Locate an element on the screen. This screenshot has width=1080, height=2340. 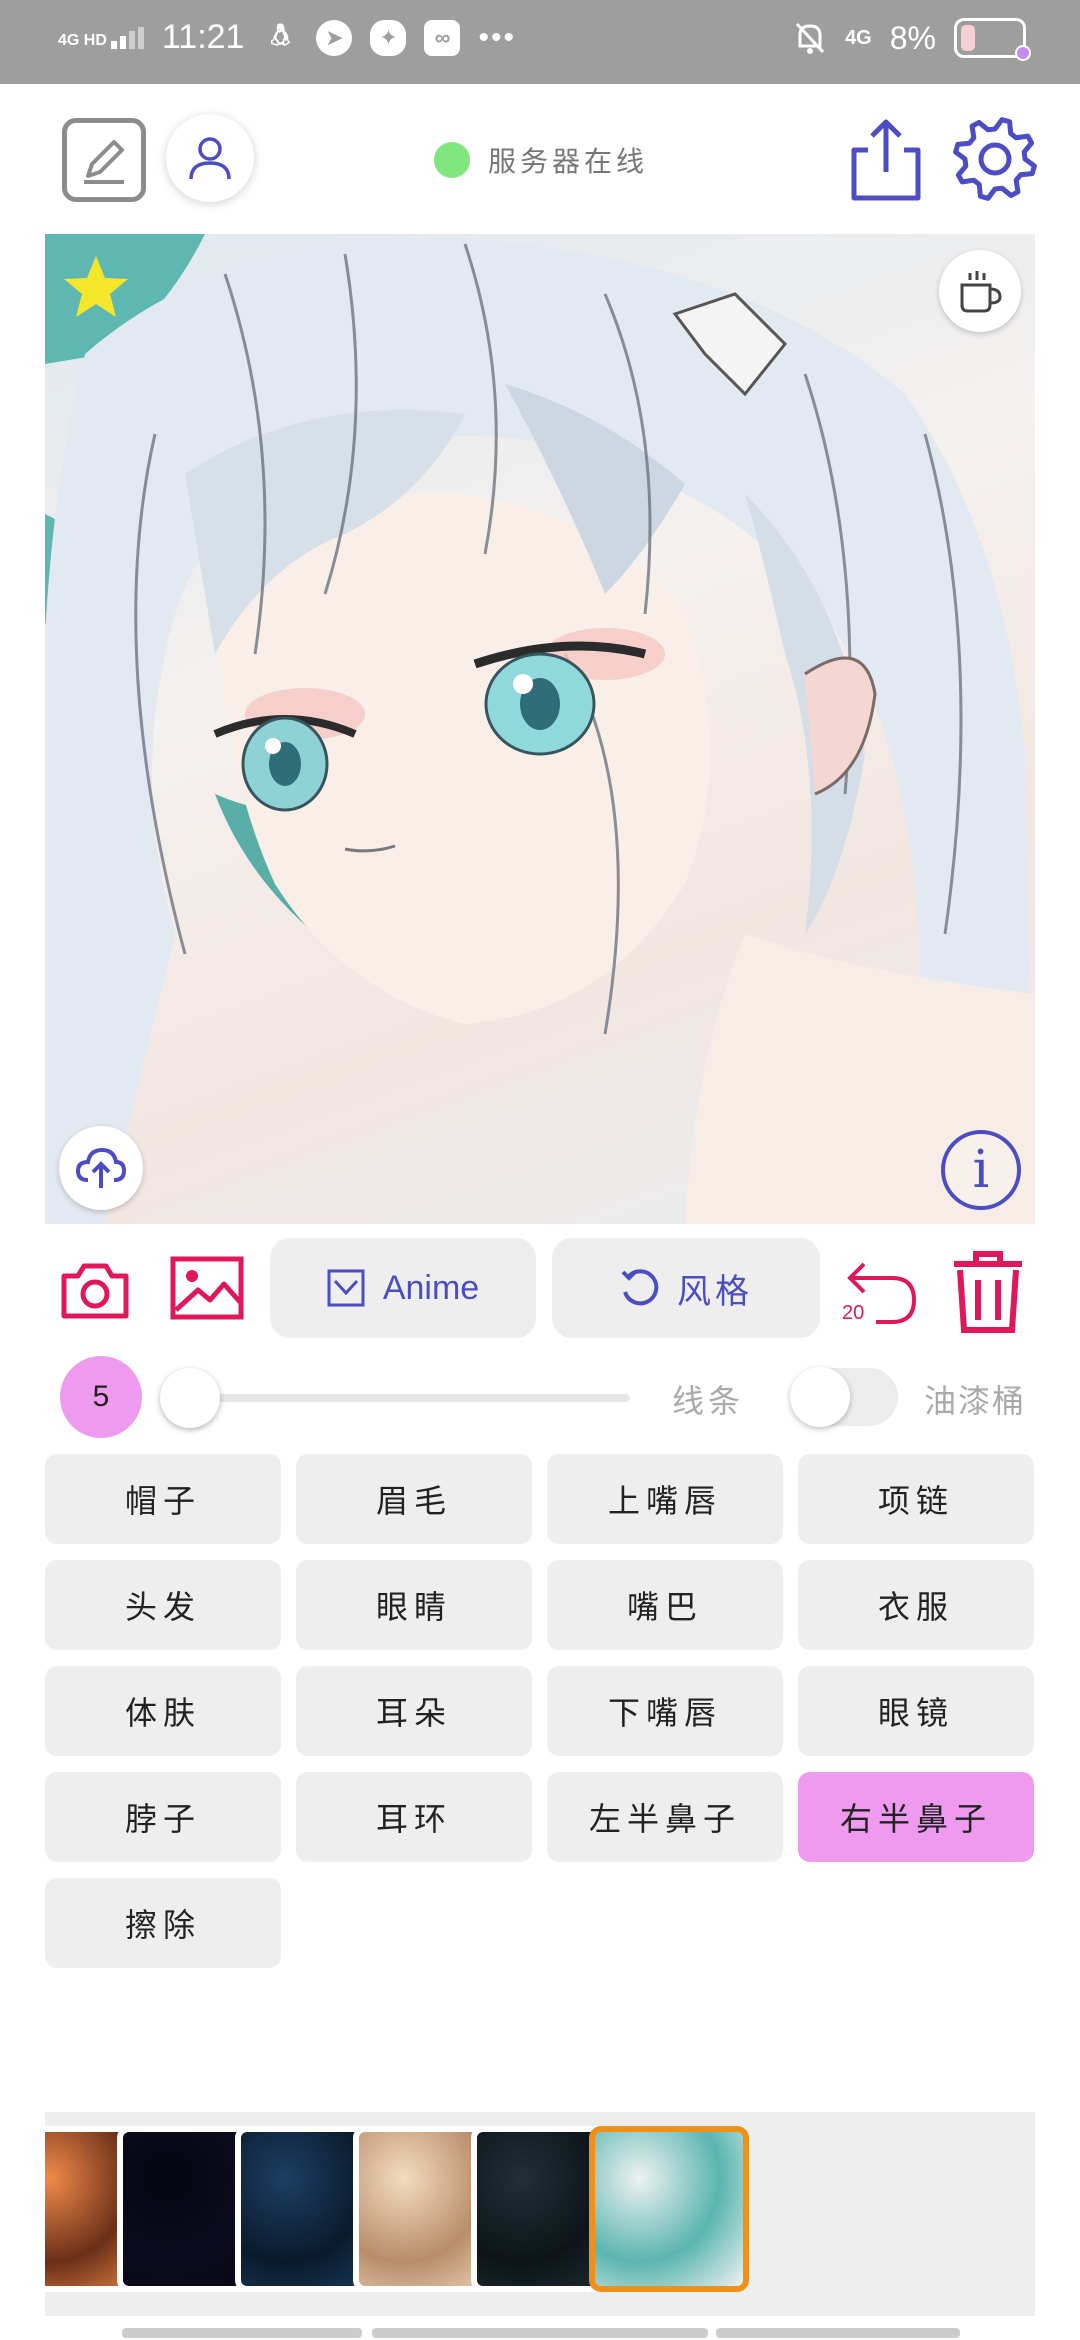
undo-count: 20 is located at coordinates (853, 1313).